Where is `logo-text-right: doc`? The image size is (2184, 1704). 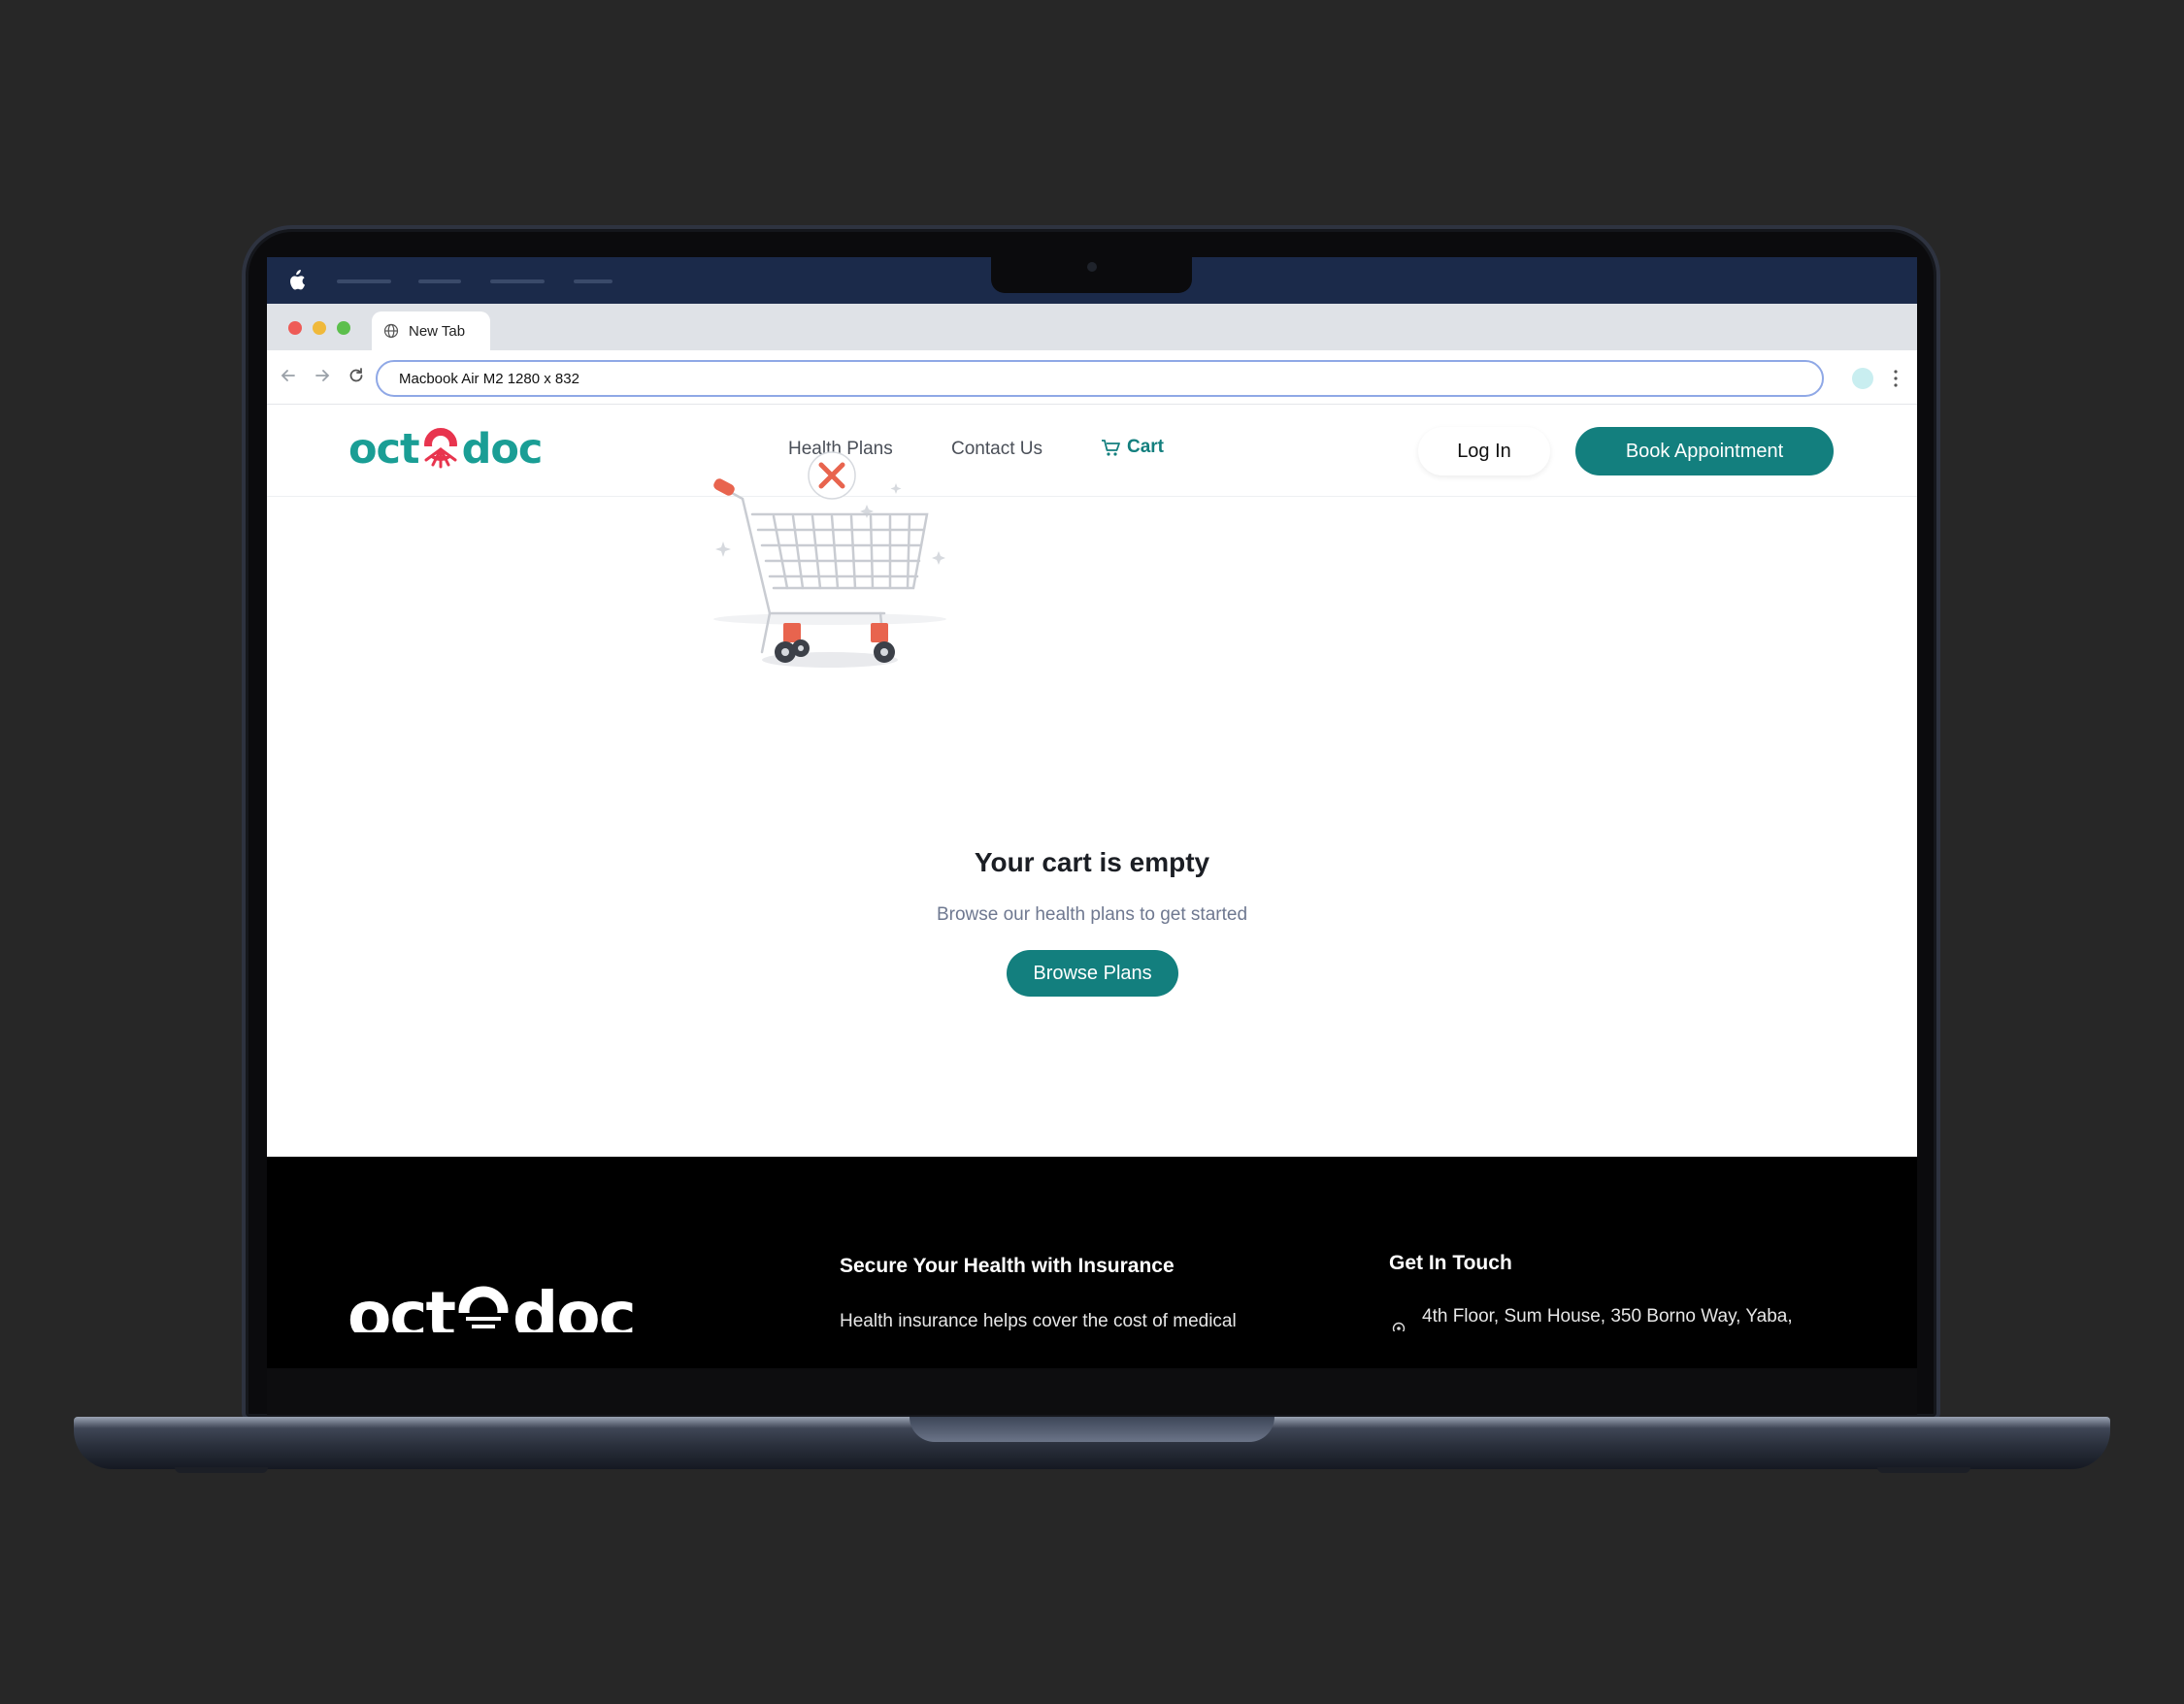
logo-text-right: doc is located at coordinates (502, 450).